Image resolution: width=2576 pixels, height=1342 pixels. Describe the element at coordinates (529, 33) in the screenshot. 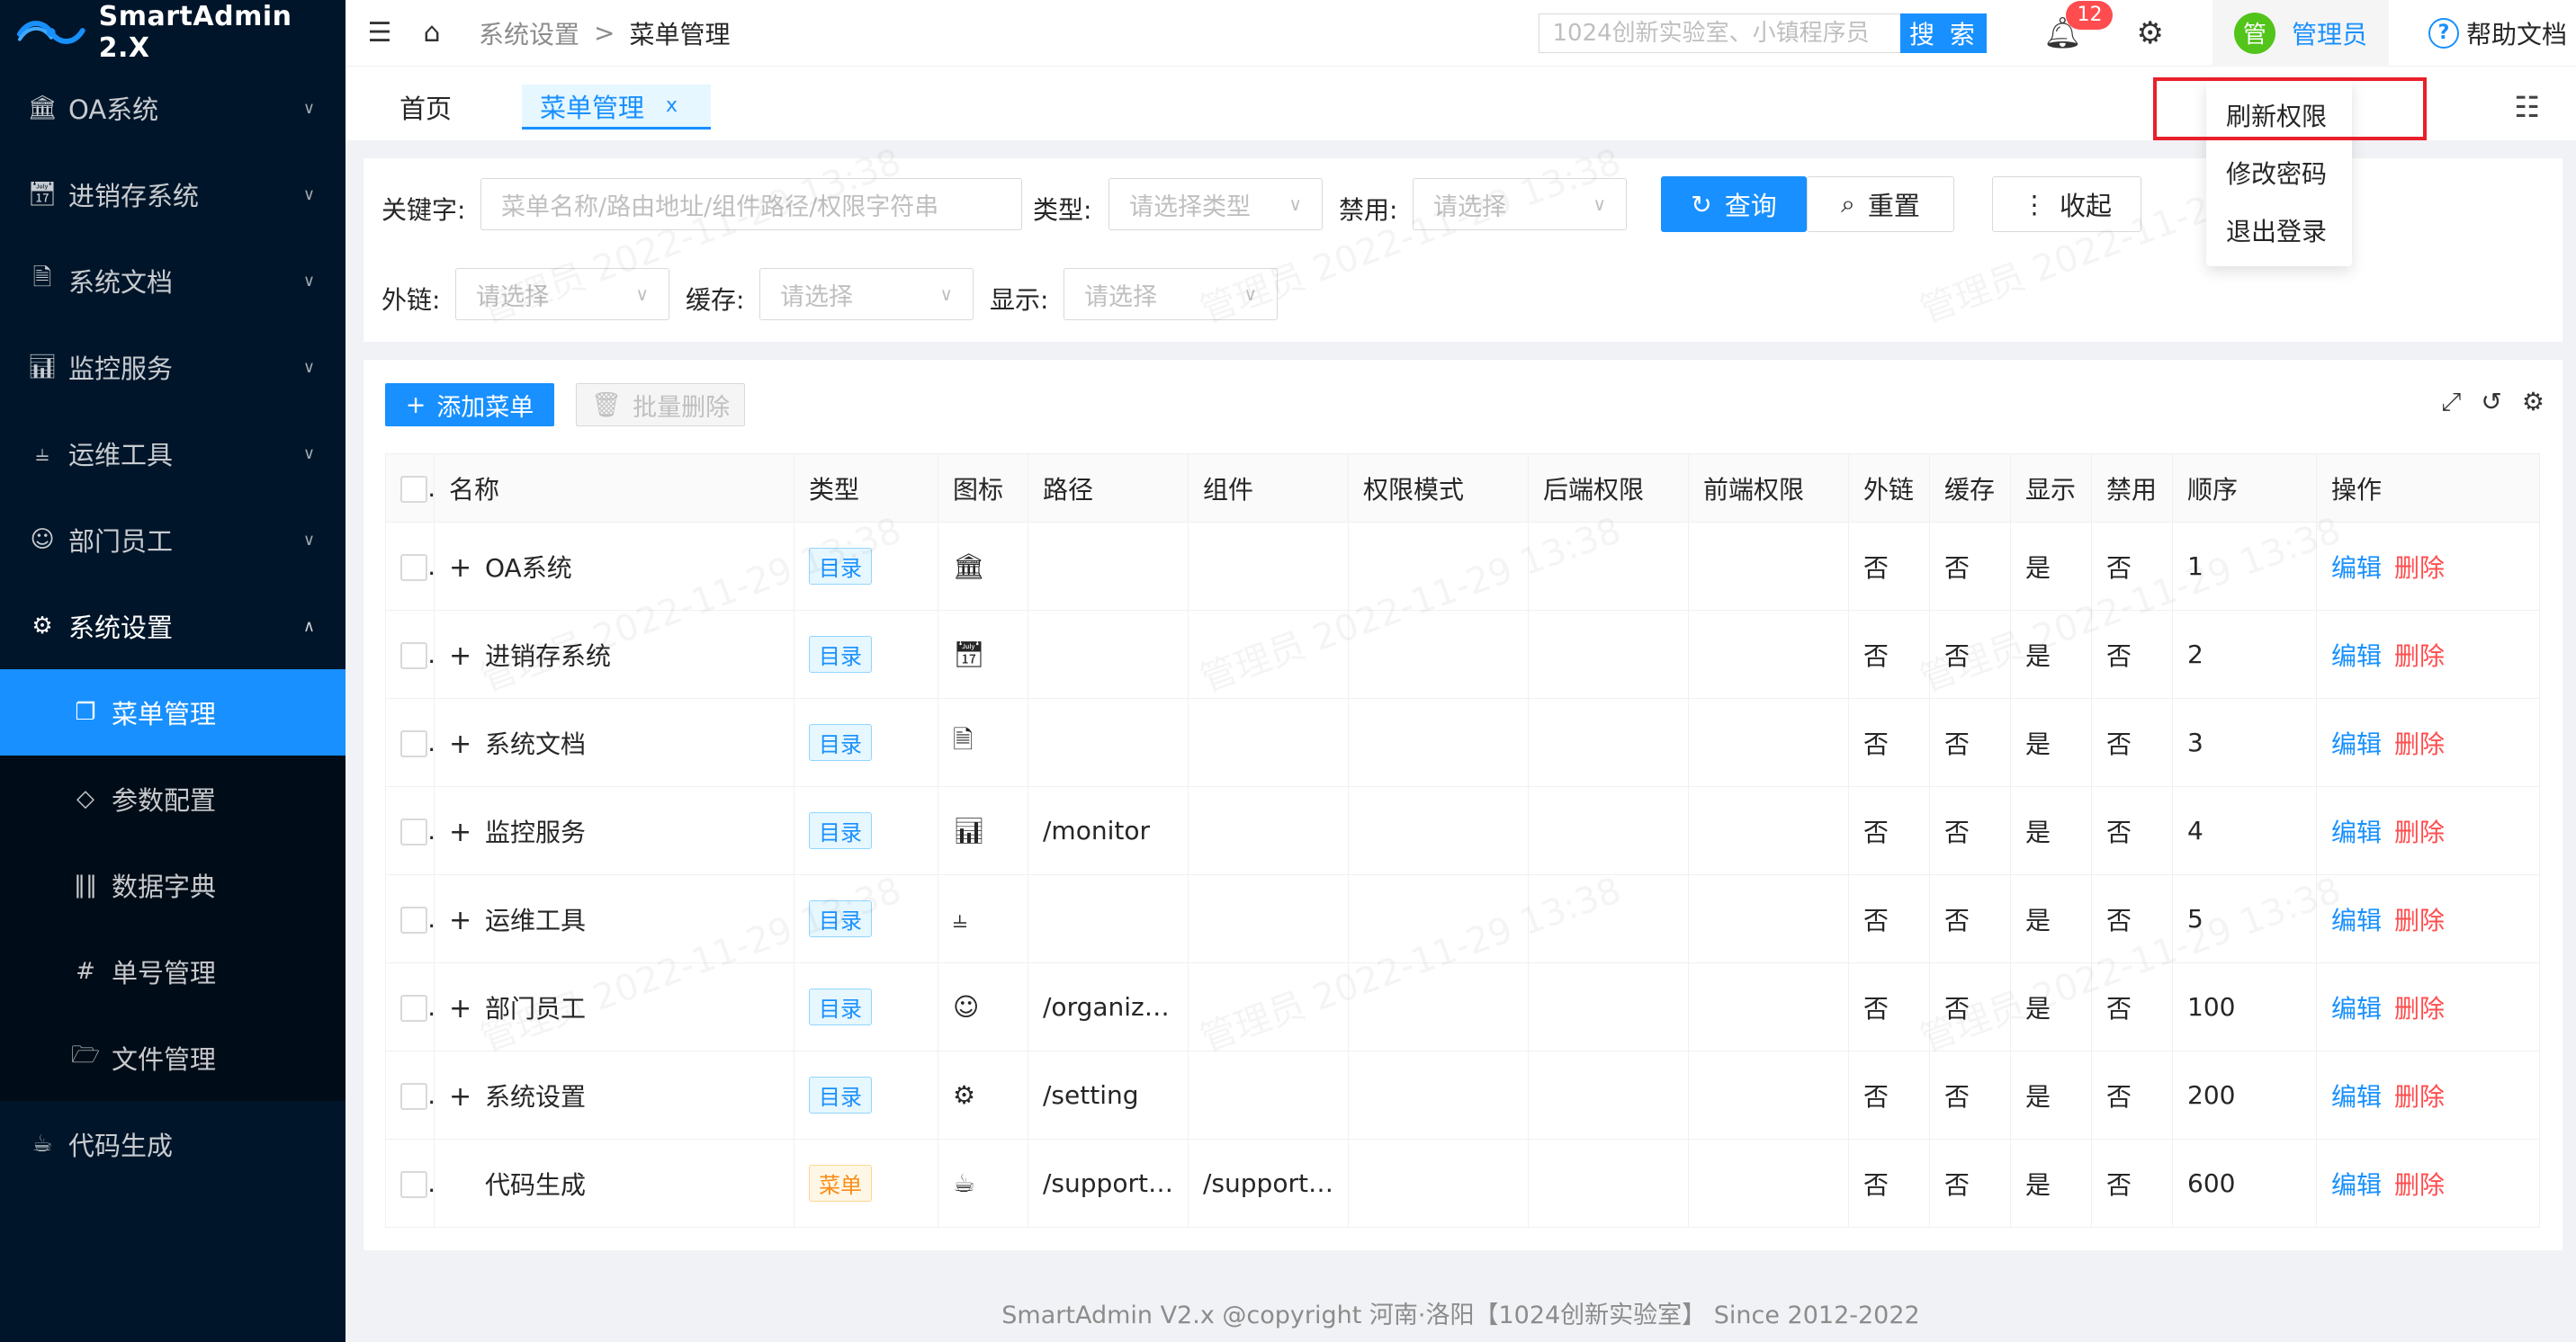

I see `breadcrumb-item: 系统设置` at that location.